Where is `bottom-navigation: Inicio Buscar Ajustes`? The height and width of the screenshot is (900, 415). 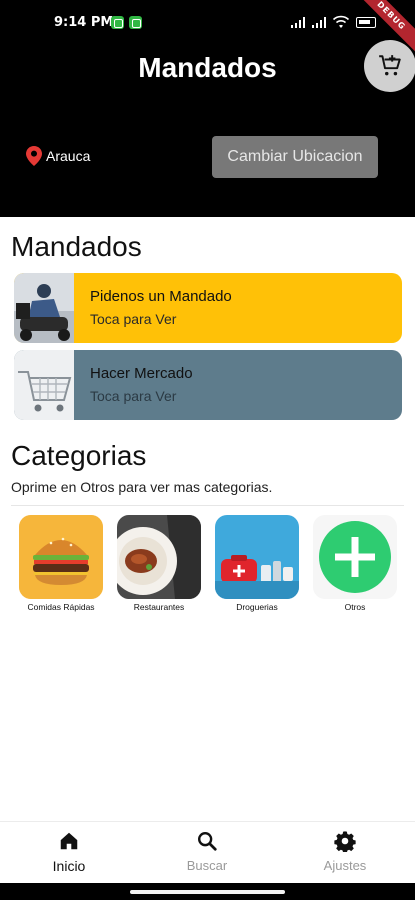 bottom-navigation: Inicio Buscar Ajustes is located at coordinates (207, 852).